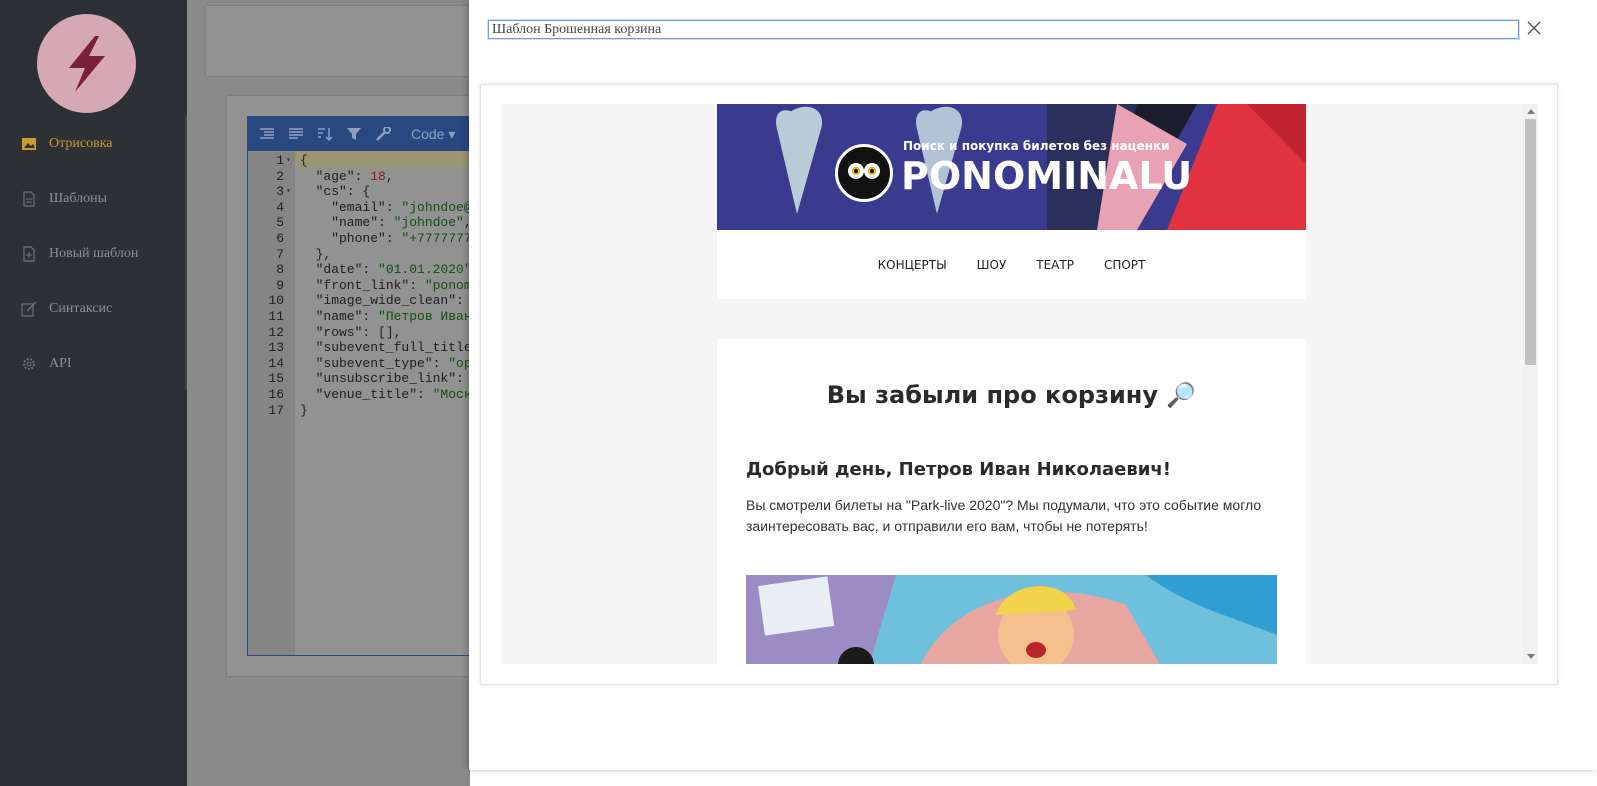 The height and width of the screenshot is (786, 1597). What do you see at coordinates (276, 316) in the screenshot?
I see `line-number: 11` at bounding box center [276, 316].